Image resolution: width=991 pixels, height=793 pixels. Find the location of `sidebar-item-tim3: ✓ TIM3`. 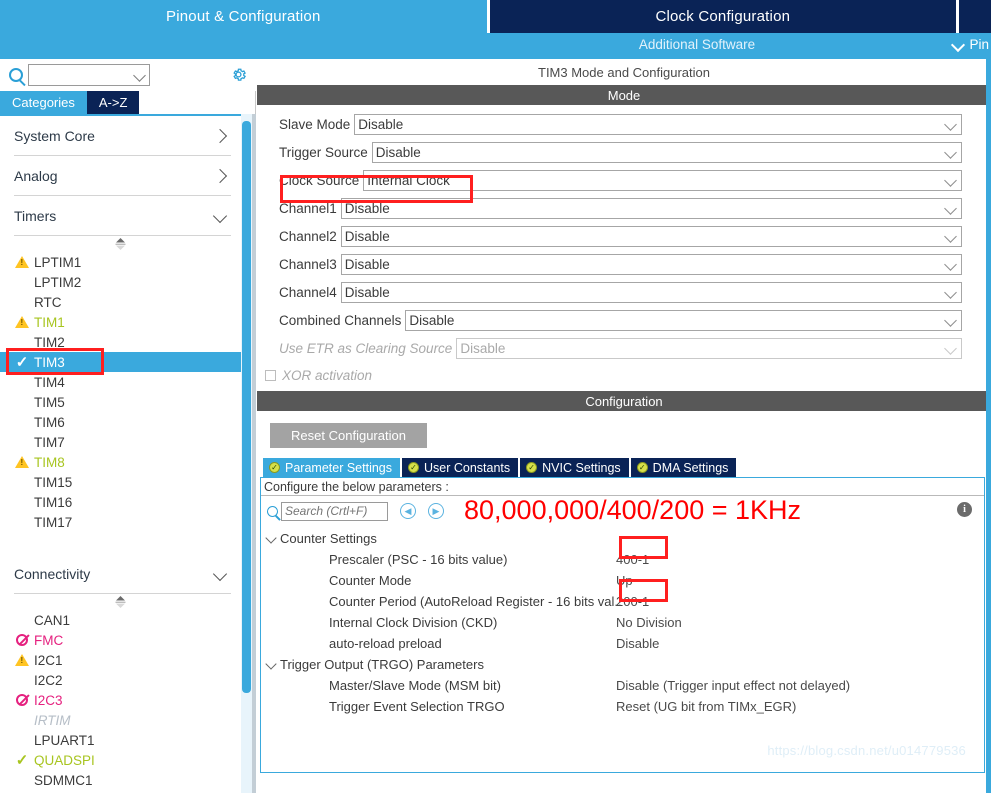

sidebar-item-tim3: ✓ TIM3 is located at coordinates (120, 362).